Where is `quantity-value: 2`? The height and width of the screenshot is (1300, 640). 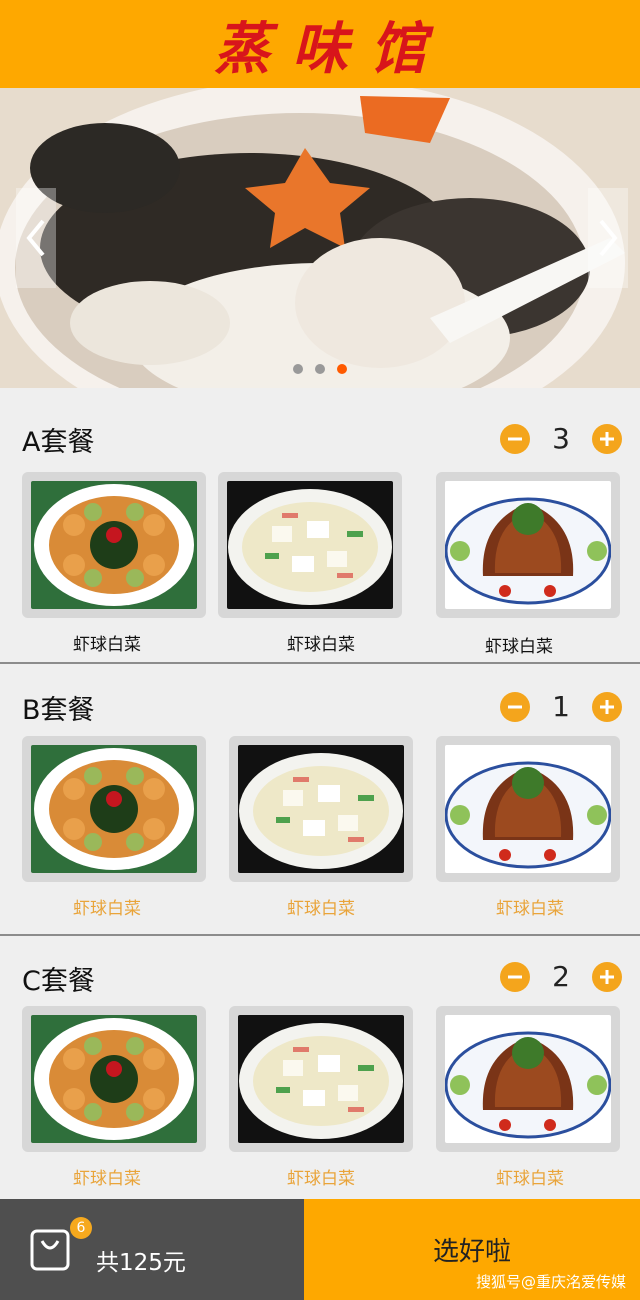
quantity-value: 2 is located at coordinates (561, 976).